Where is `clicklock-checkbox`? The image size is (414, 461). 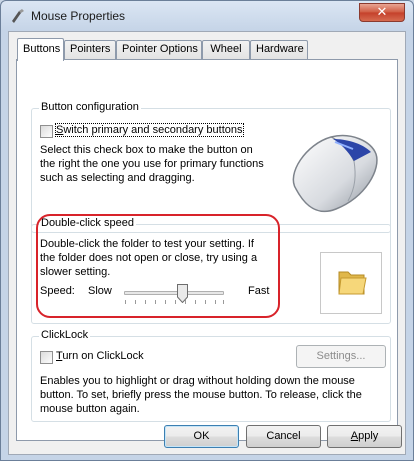 clicklock-checkbox is located at coordinates (46, 357).